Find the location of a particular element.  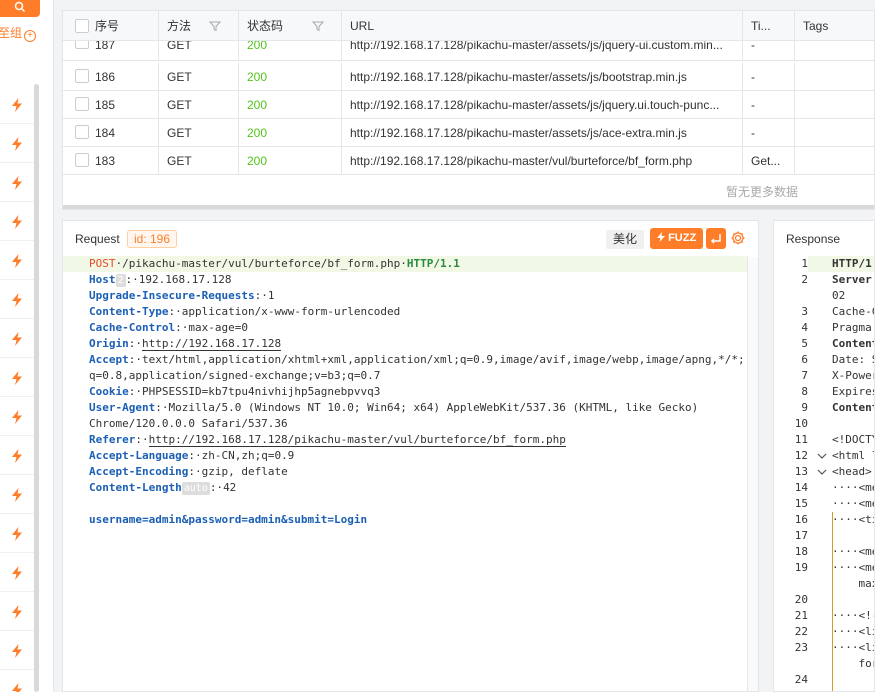

column-header-status: 状态码 is located at coordinates (290, 26).